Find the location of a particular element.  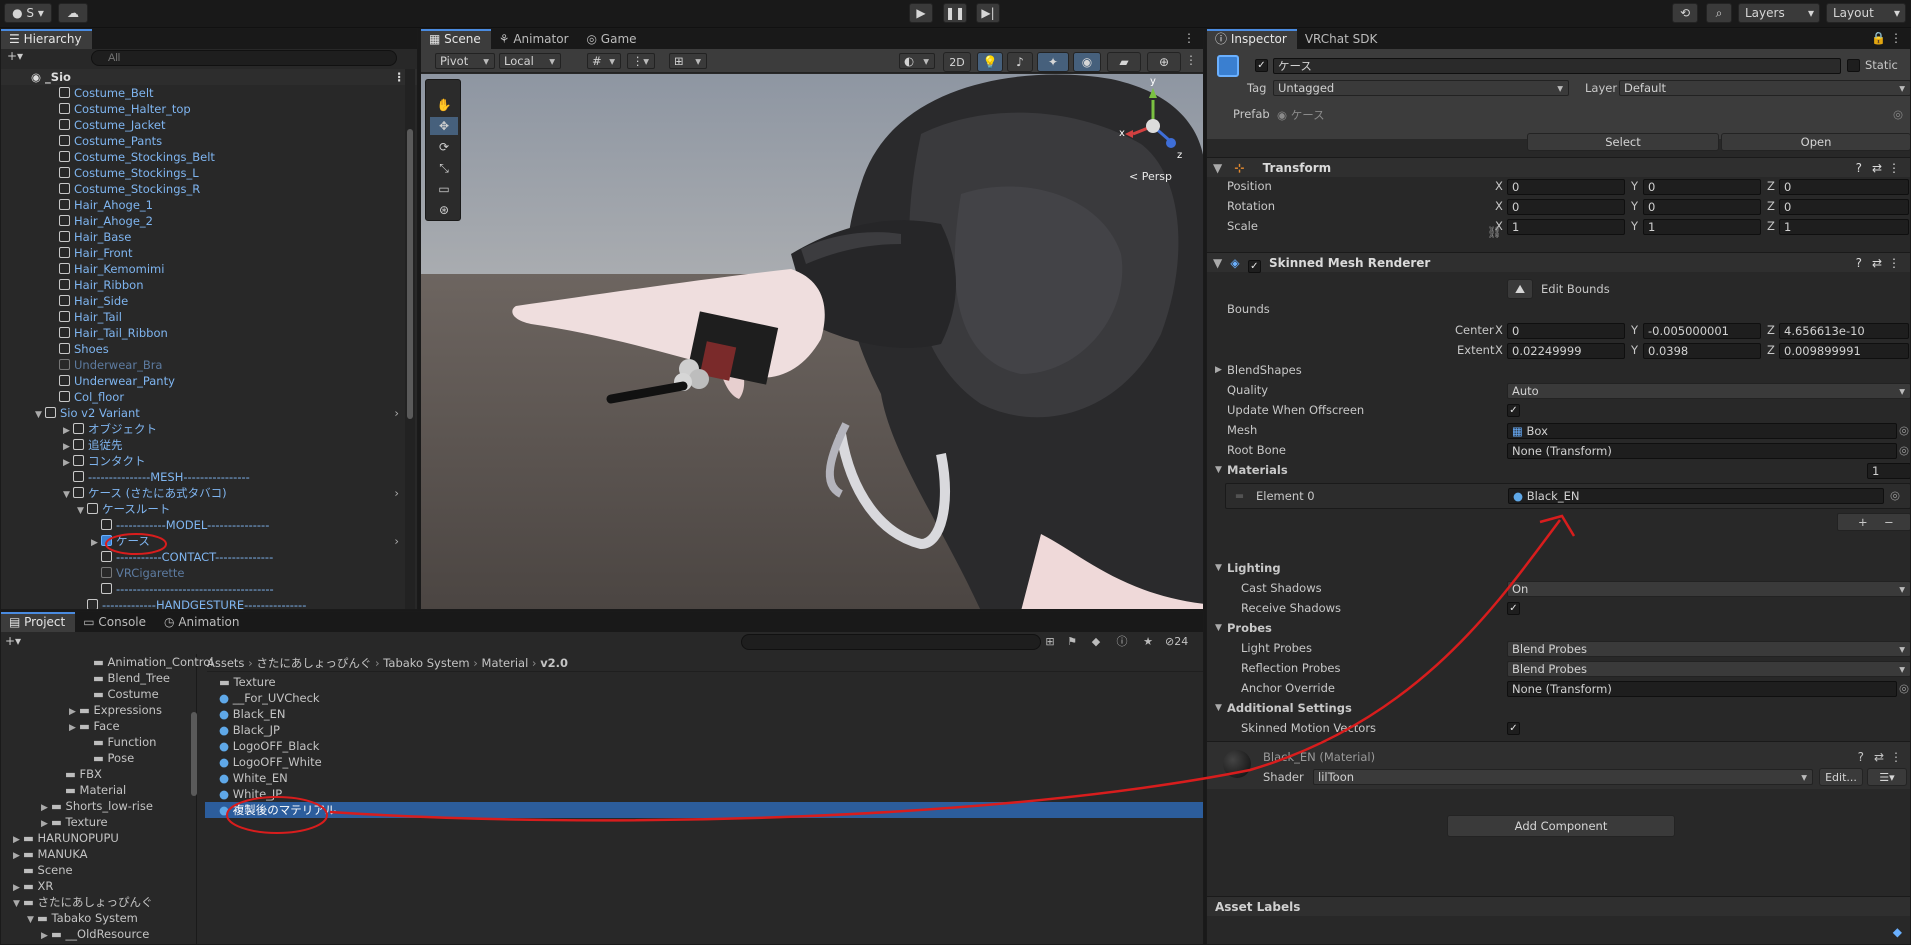

smr-header: ▼ ◈ ✓ Skinned Mesh Renderer ? ⇄ ⋮ is located at coordinates (1558, 262).